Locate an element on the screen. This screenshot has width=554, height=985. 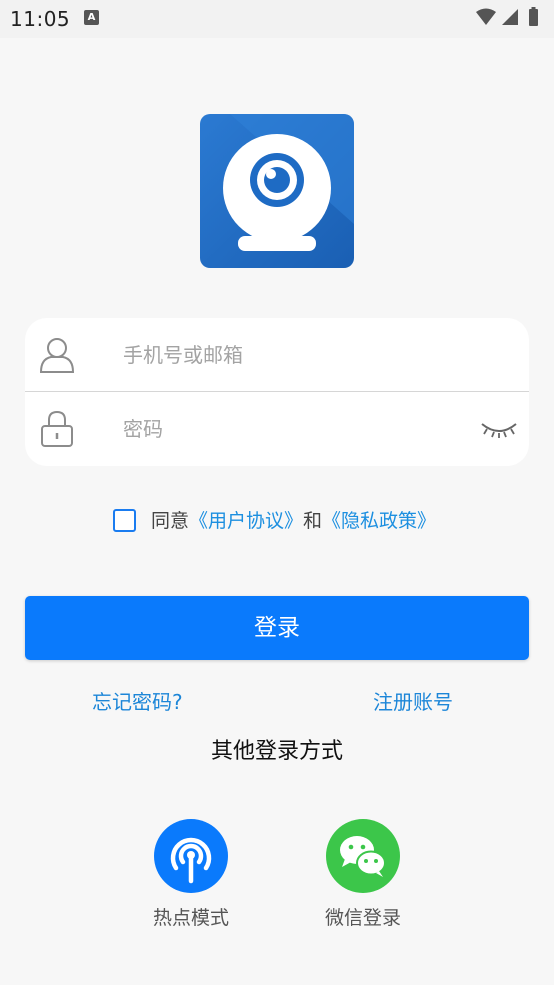
forgot-password-link: 忘记密码? is located at coordinates (137, 700).